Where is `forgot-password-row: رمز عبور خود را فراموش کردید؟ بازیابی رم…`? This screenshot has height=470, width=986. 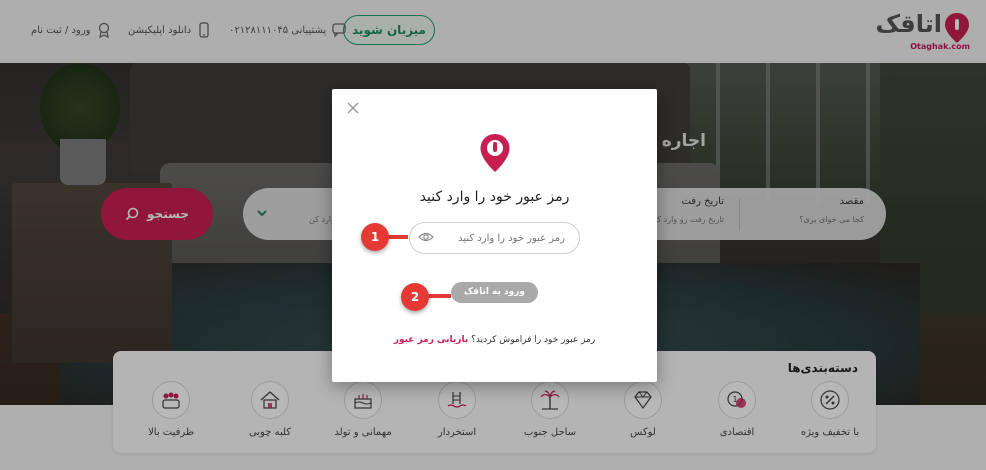 forgot-password-row: رمز عبور خود را فراموش کردید؟ بازیابی رم… is located at coordinates (494, 340).